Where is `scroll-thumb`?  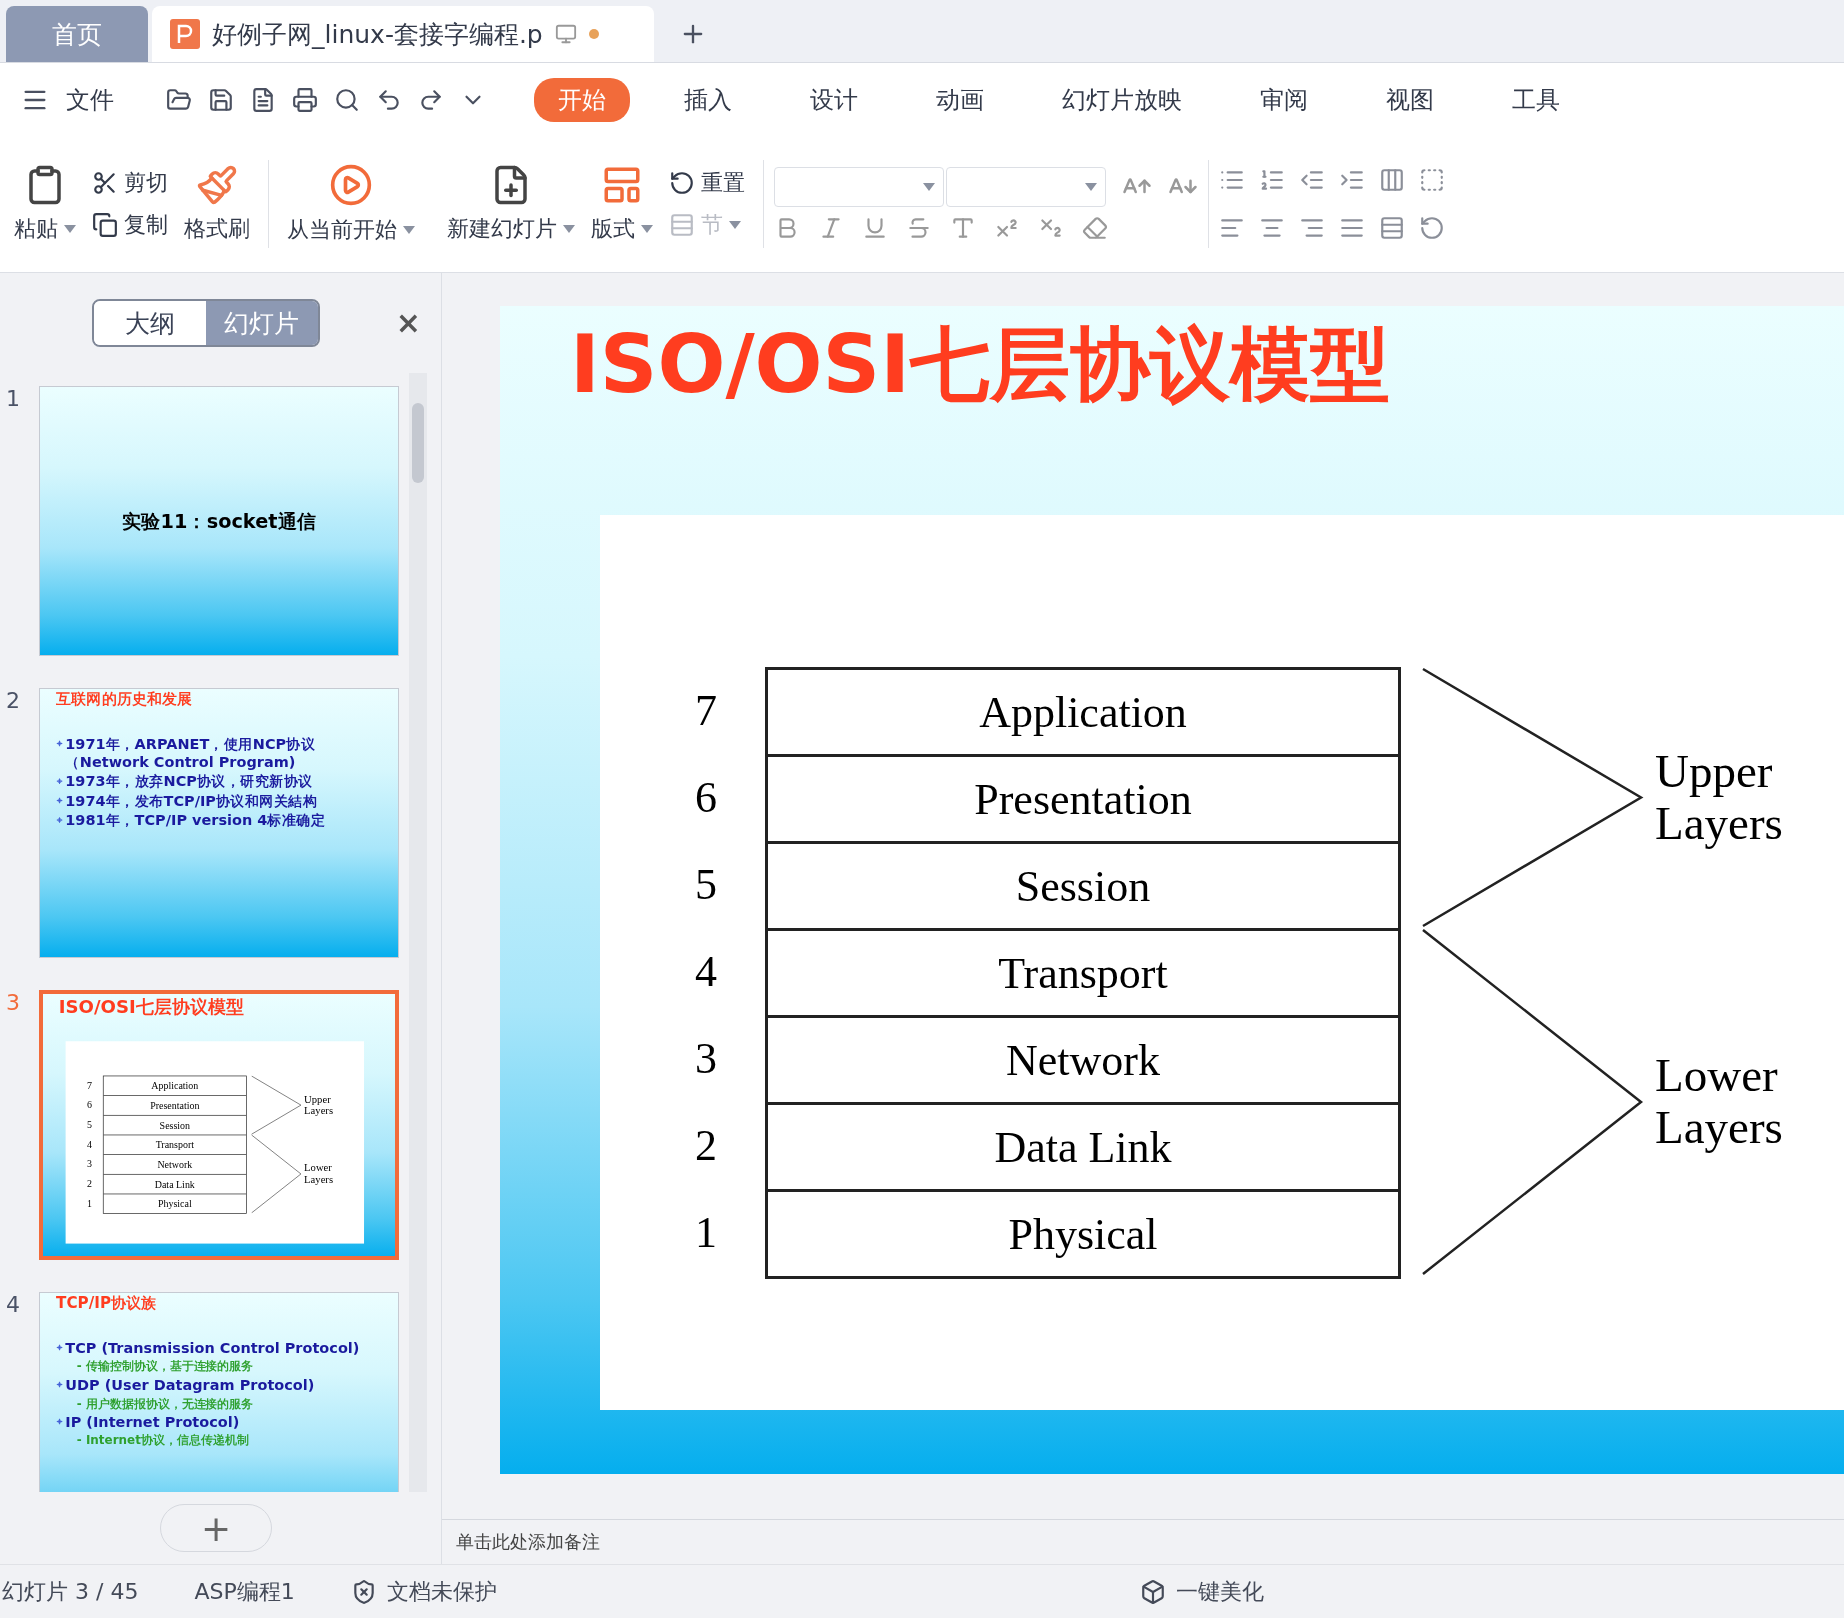
scroll-thumb is located at coordinates (418, 443).